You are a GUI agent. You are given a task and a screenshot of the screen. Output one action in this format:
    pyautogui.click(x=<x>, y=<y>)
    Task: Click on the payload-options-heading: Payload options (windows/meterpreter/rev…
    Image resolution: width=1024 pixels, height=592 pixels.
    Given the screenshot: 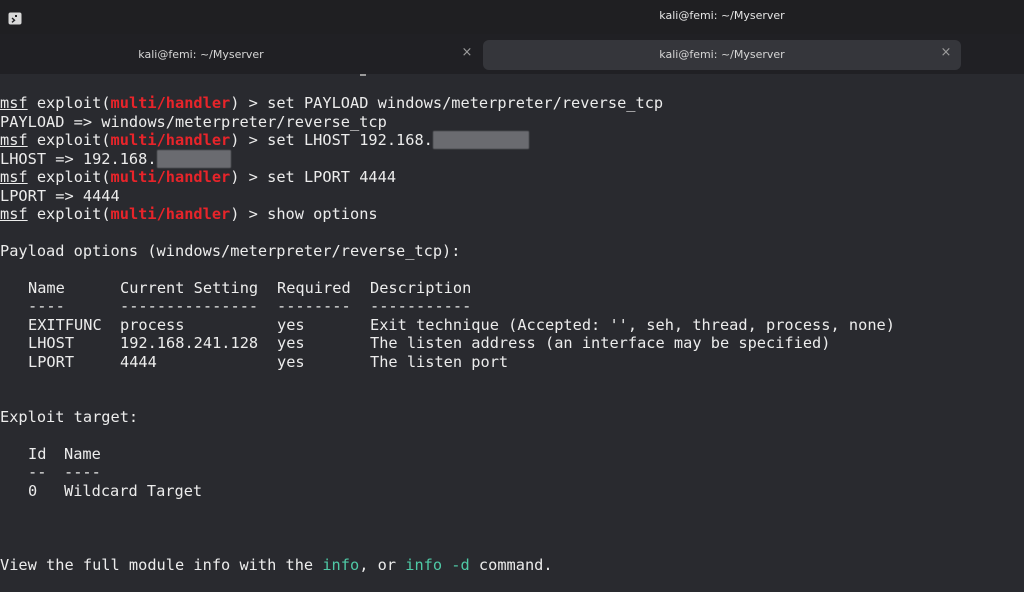 What is the action you would take?
    pyautogui.click(x=230, y=251)
    